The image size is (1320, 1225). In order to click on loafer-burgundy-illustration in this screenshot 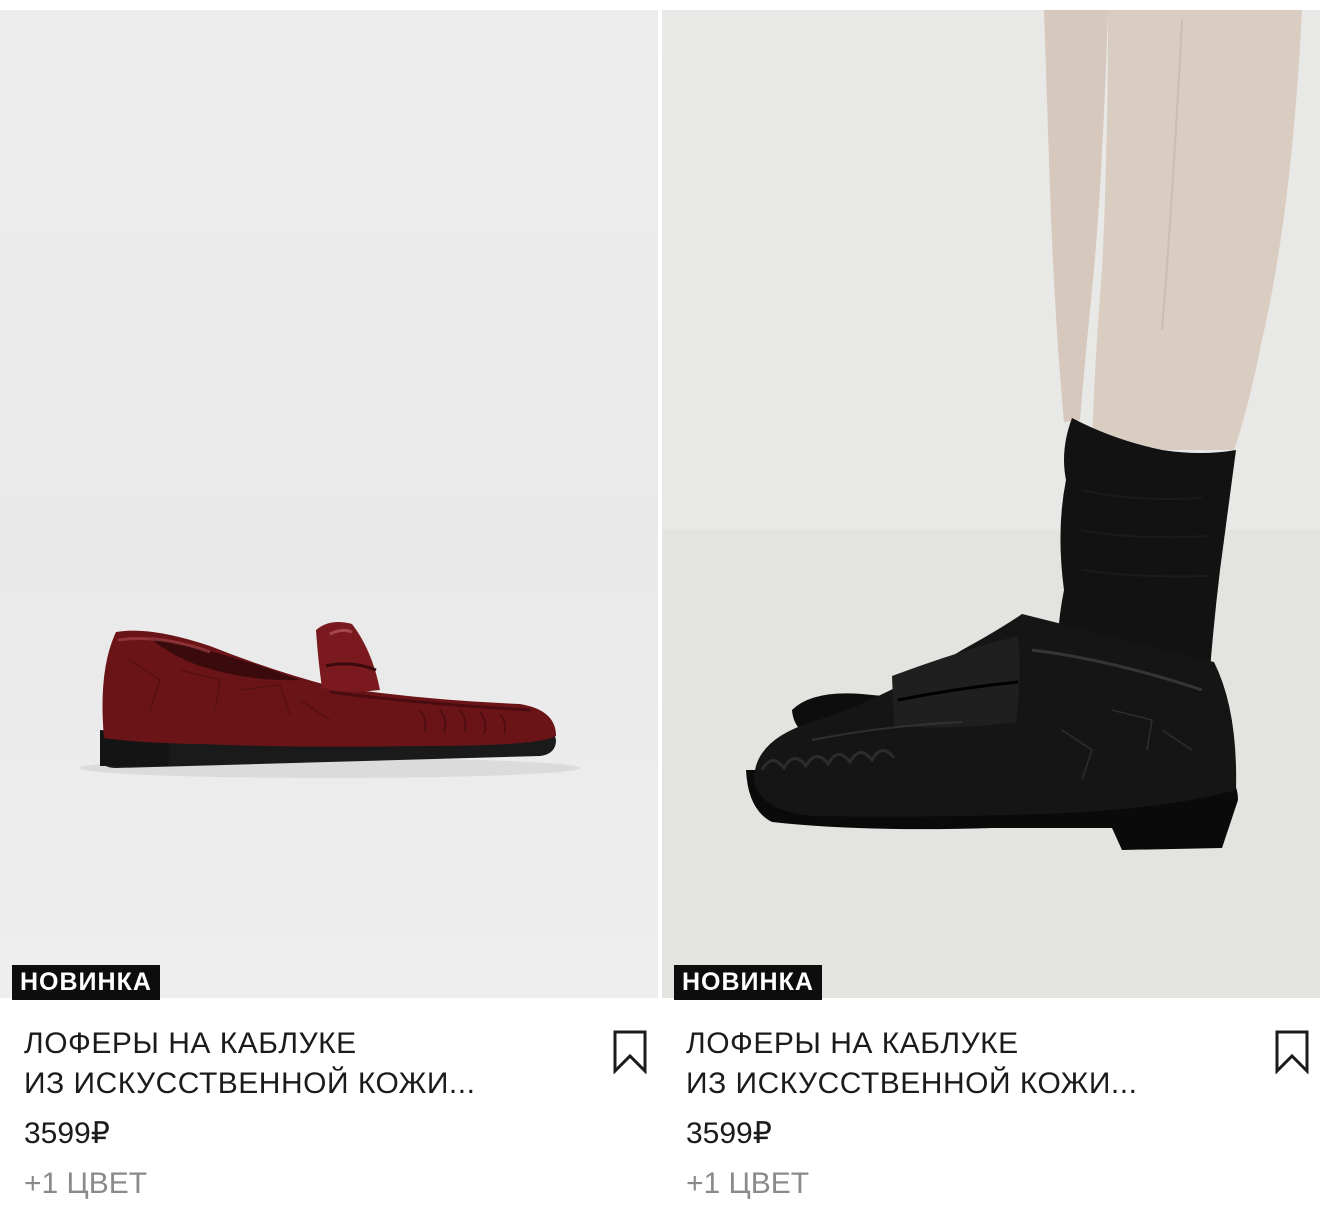, I will do `click(330, 700)`.